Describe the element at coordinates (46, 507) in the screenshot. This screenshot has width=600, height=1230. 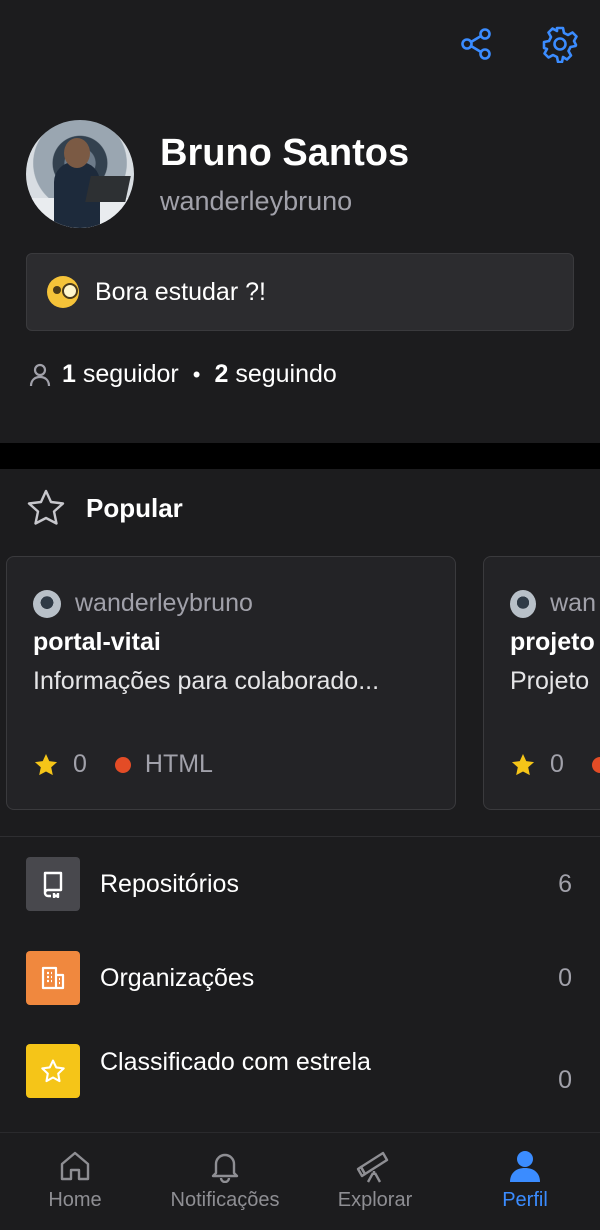
I see `star-outline-icon` at that location.